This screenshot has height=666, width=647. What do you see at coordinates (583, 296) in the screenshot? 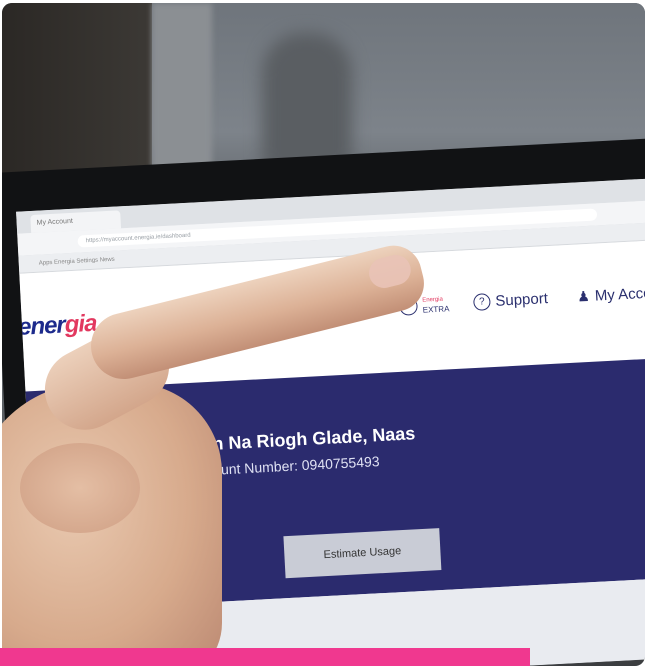
I see `user-icon: ♟` at bounding box center [583, 296].